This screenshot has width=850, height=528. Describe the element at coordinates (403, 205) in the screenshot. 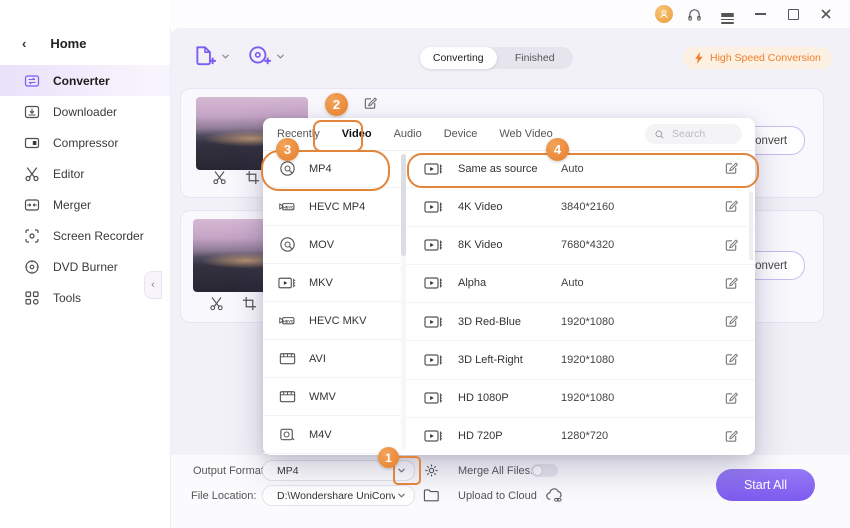

I see `scrollbar-thumb` at that location.